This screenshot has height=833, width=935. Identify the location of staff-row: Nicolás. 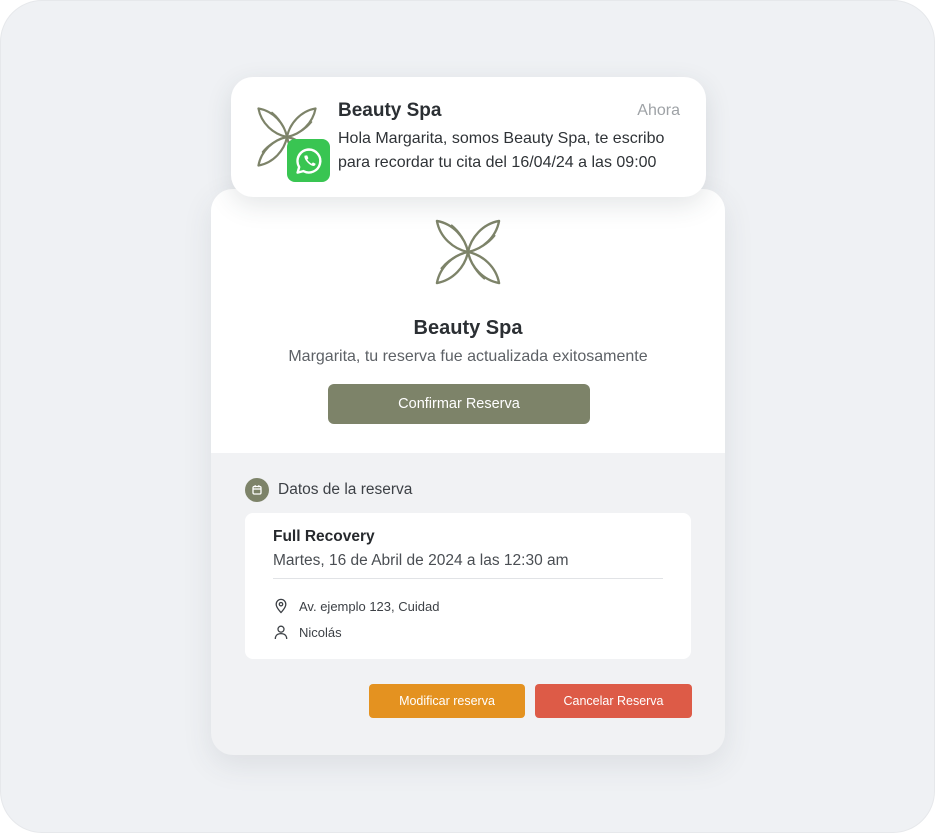
(307, 632).